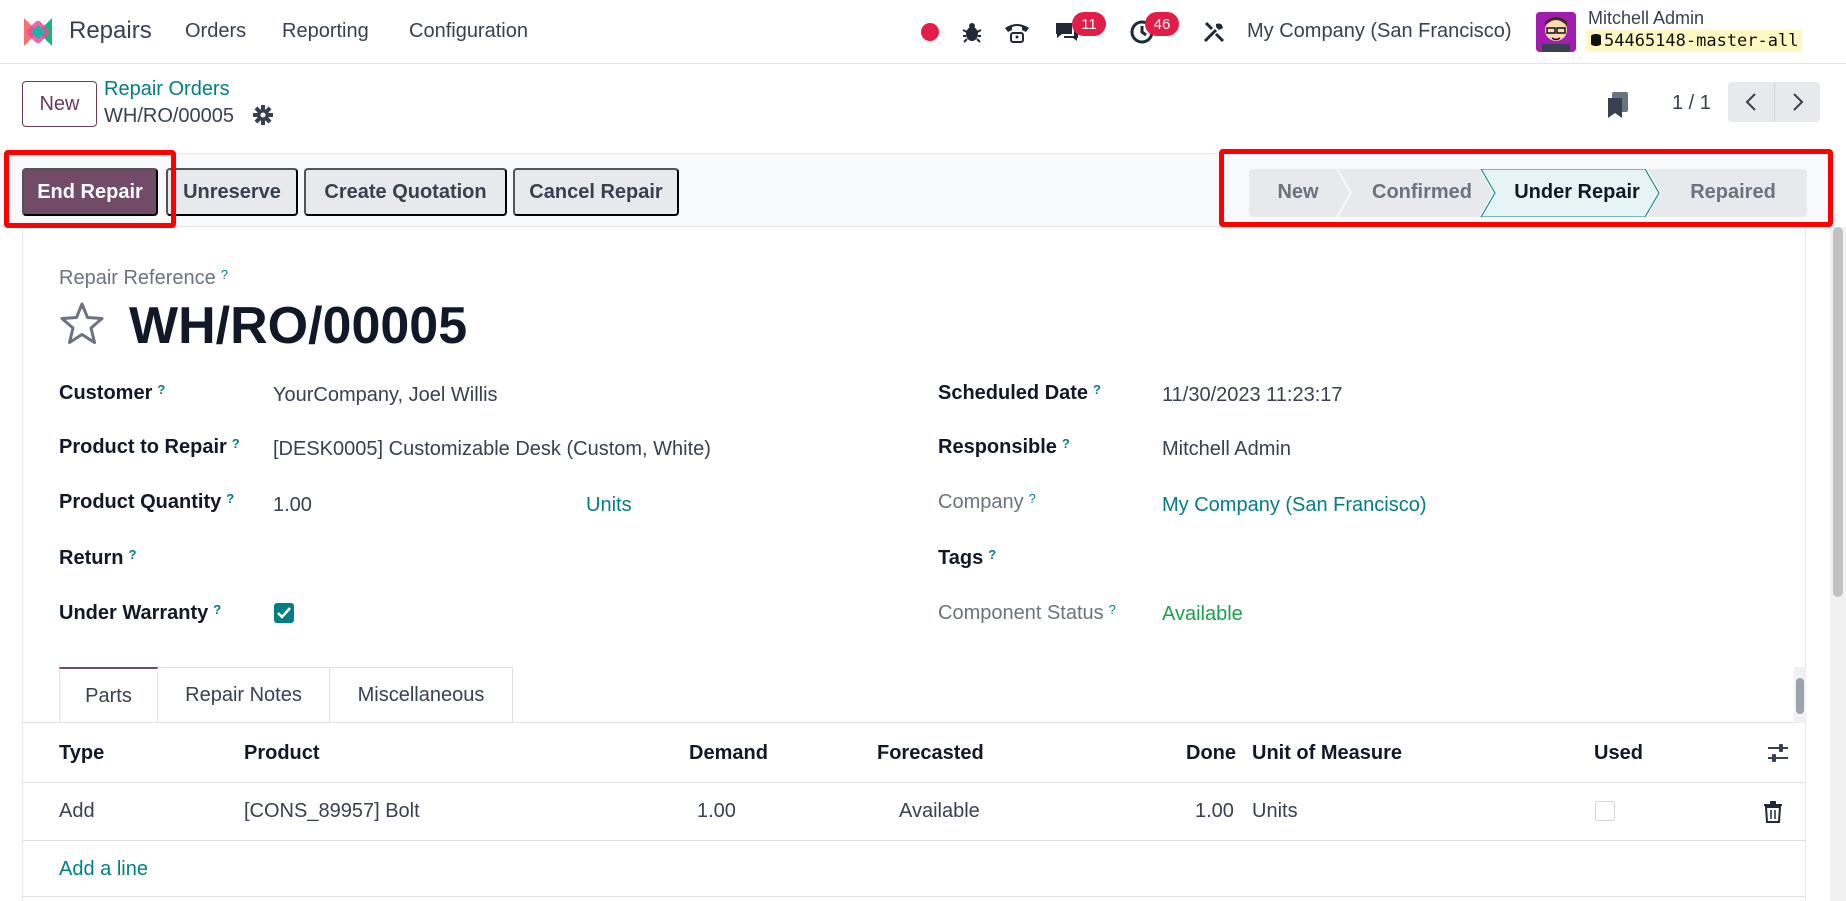  I want to click on tags-label-text: Tags, so click(961, 558).